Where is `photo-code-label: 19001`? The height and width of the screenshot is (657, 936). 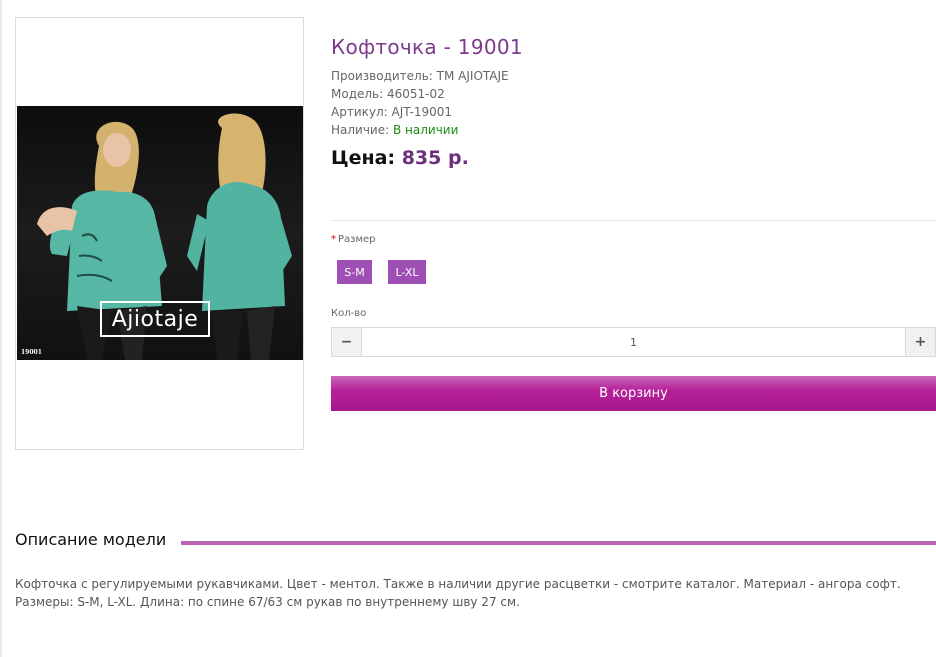
photo-code-label: 19001 is located at coordinates (31, 352).